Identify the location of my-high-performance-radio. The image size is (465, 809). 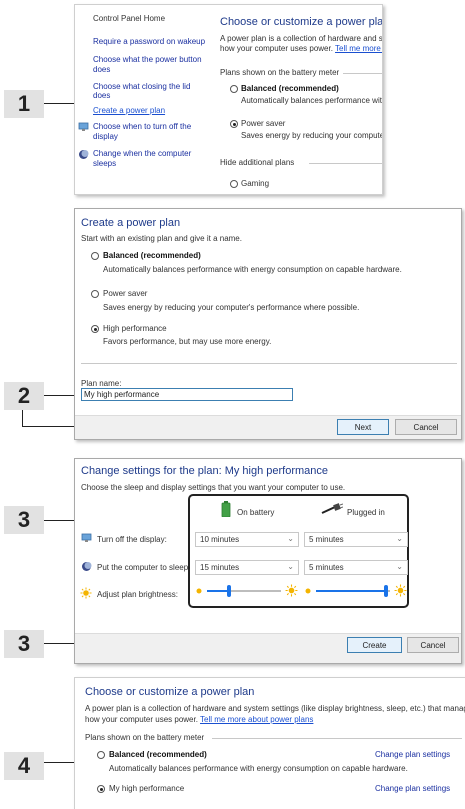
(101, 789).